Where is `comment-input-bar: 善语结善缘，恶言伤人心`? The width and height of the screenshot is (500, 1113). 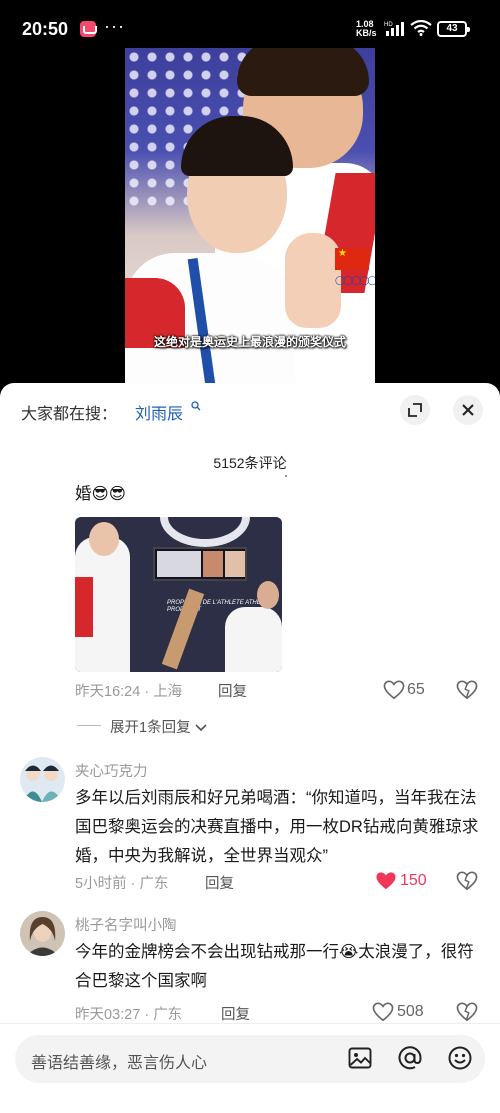
comment-input-bar: 善语结善缘，恶言伤人心 is located at coordinates (250, 1068).